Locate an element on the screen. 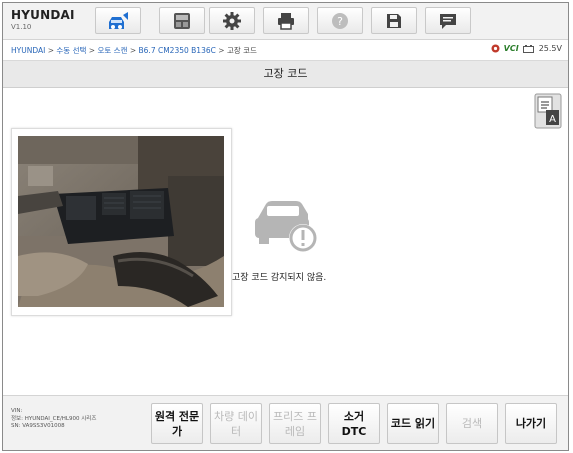  vehicle-switch-button is located at coordinates (182, 20).